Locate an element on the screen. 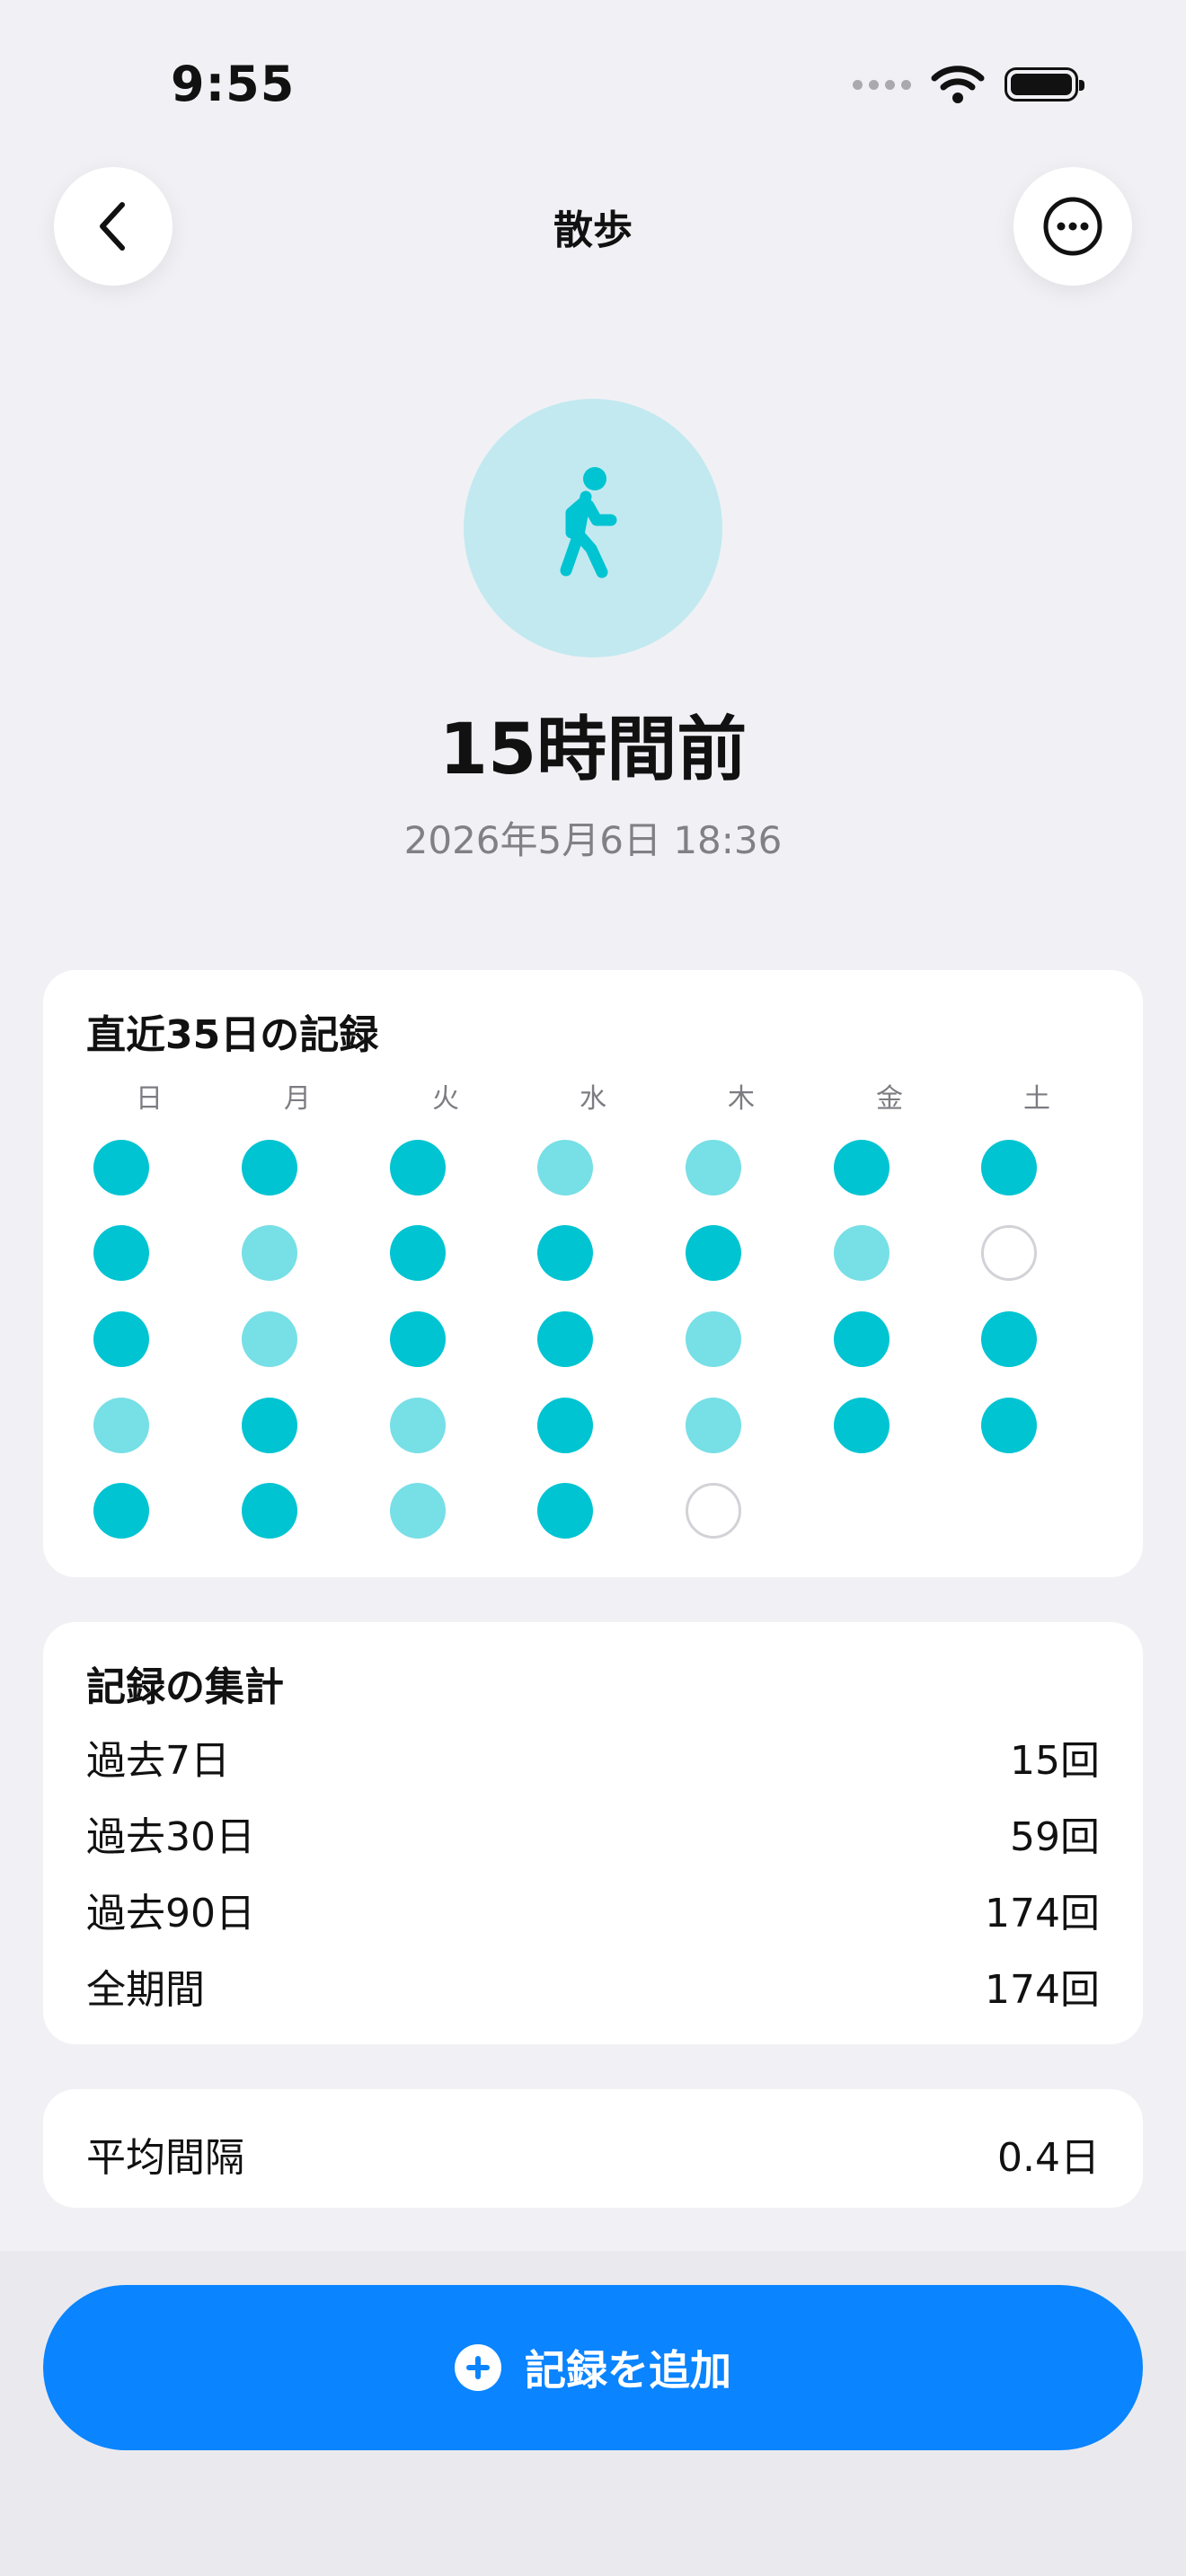  summary-row-label: 全期間 is located at coordinates (145, 1990).